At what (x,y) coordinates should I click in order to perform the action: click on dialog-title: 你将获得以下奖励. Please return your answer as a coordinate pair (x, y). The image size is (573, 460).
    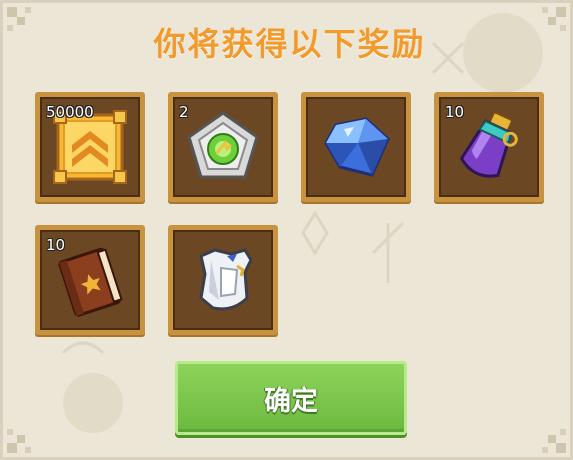
    Looking at the image, I should click on (289, 44).